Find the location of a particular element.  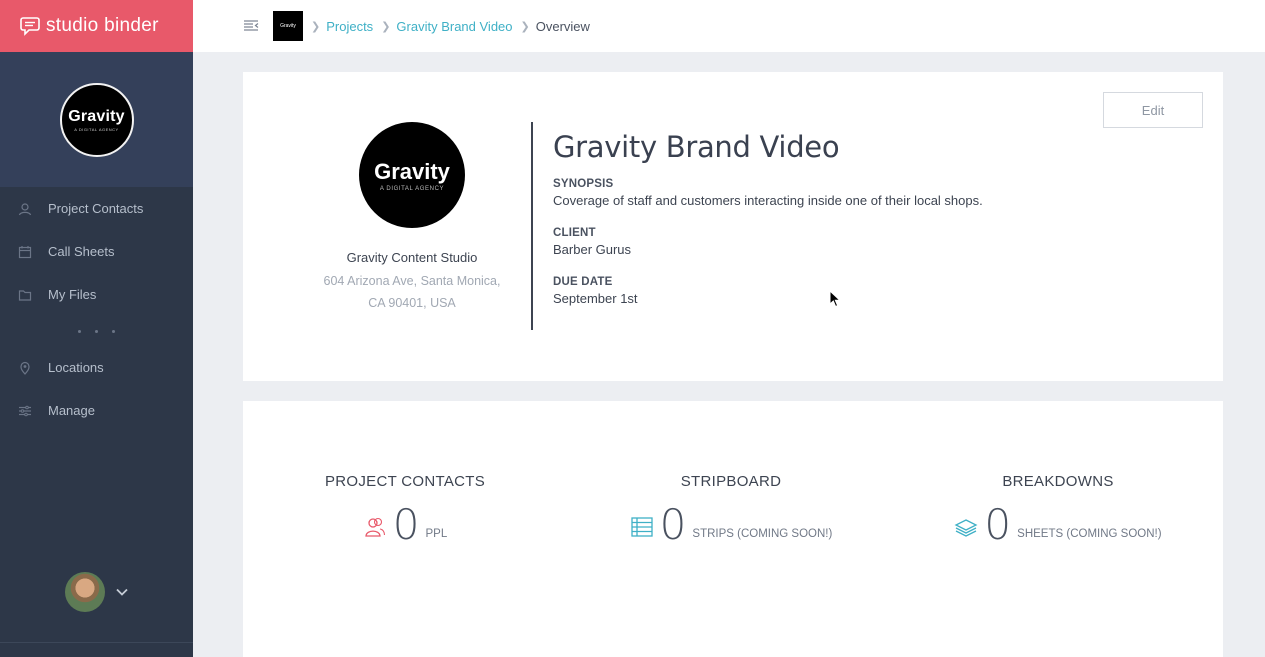

folder-icon is located at coordinates (25, 295).